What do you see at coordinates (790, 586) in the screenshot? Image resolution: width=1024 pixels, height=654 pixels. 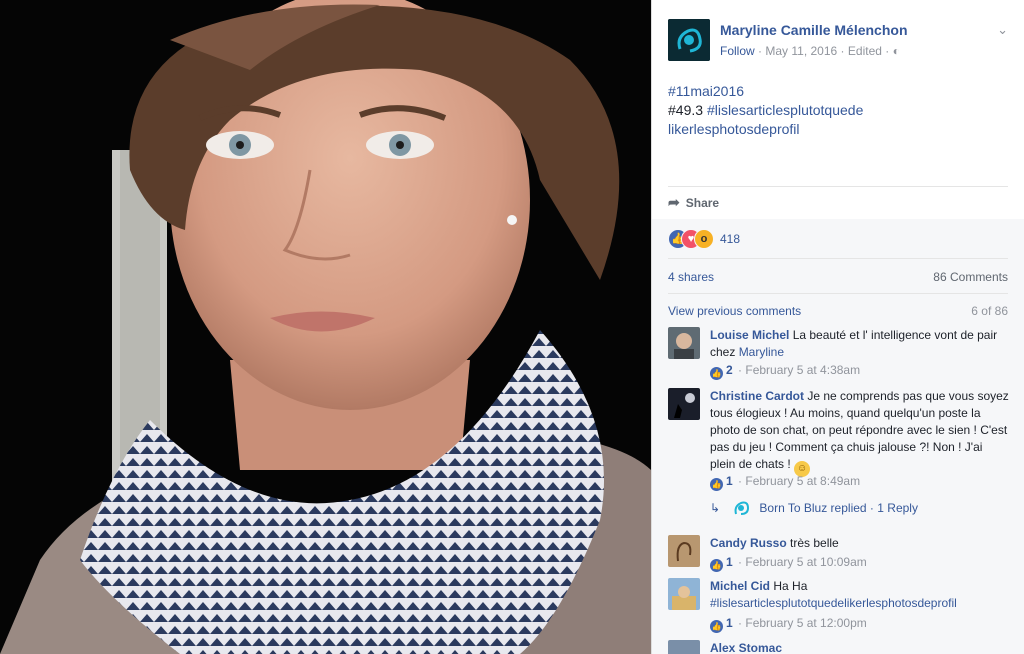 I see `comment-text: Ha Ha` at bounding box center [790, 586].